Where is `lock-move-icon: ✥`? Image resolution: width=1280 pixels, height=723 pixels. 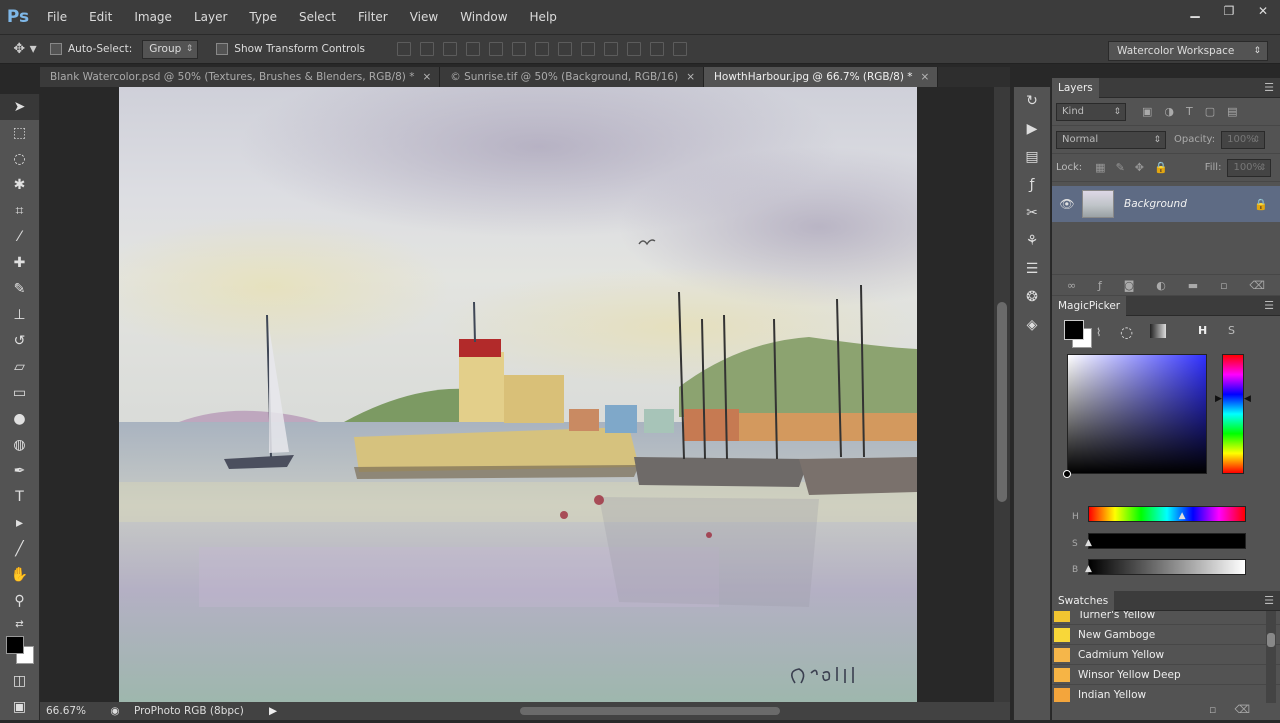
lock-move-icon: ✥ is located at coordinates (1139, 167).